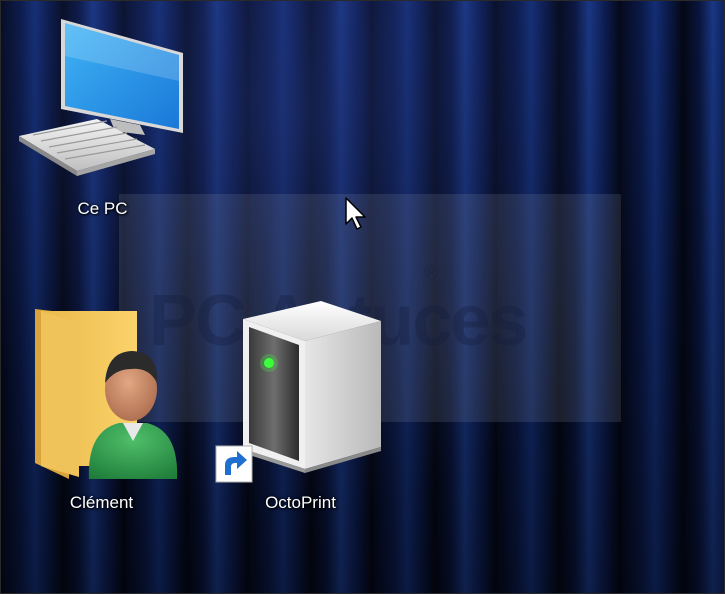 Image resolution: width=725 pixels, height=594 pixels. Describe the element at coordinates (355, 213) in the screenshot. I see `mouse-pointer-icon` at that location.